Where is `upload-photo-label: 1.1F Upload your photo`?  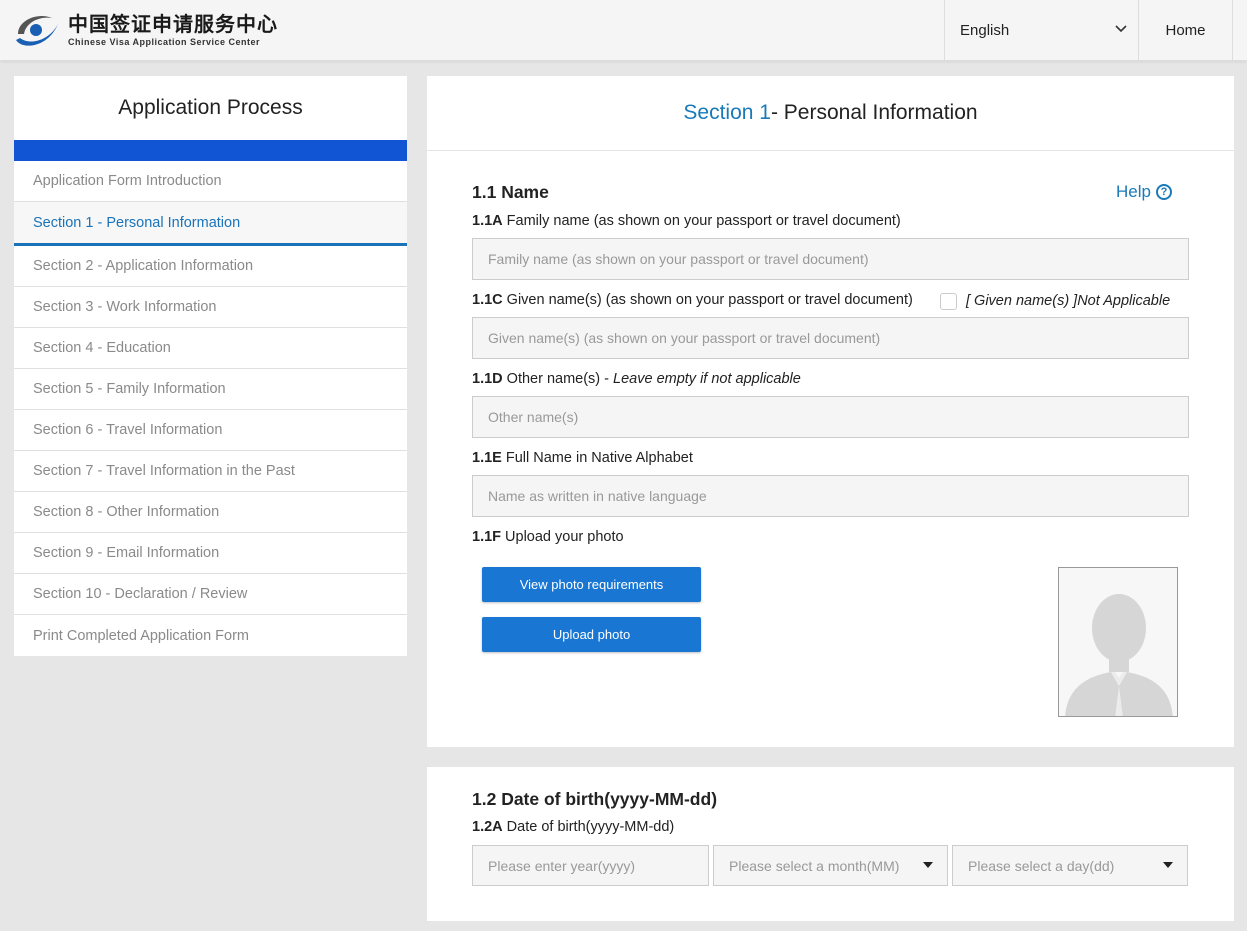 upload-photo-label: 1.1F Upload your photo is located at coordinates (548, 537).